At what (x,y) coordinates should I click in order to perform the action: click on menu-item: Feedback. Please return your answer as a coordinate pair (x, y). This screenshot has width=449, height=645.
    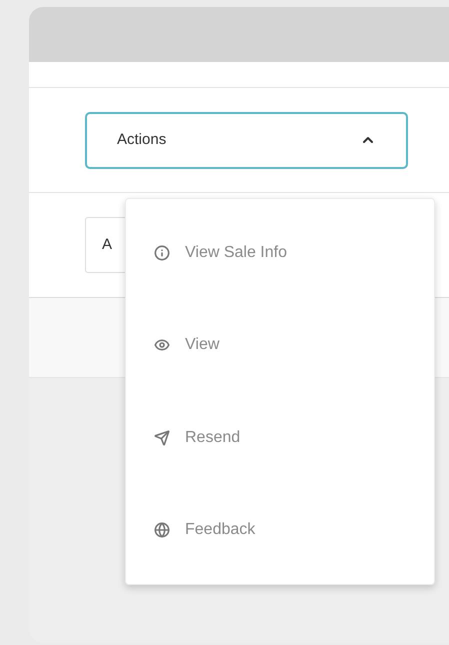
    Looking at the image, I should click on (280, 529).